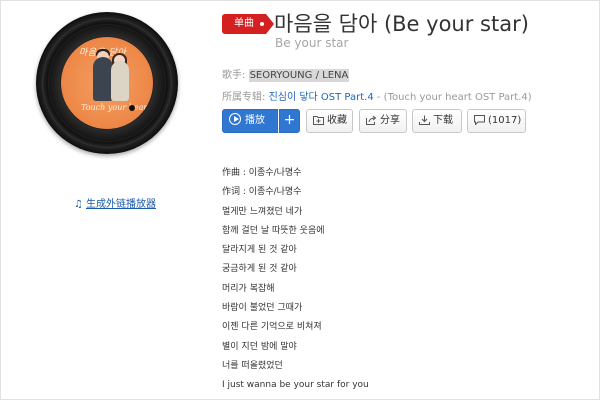 This screenshot has height=400, width=600. Describe the element at coordinates (337, 120) in the screenshot. I see `collect-button-label: 收藏` at that location.